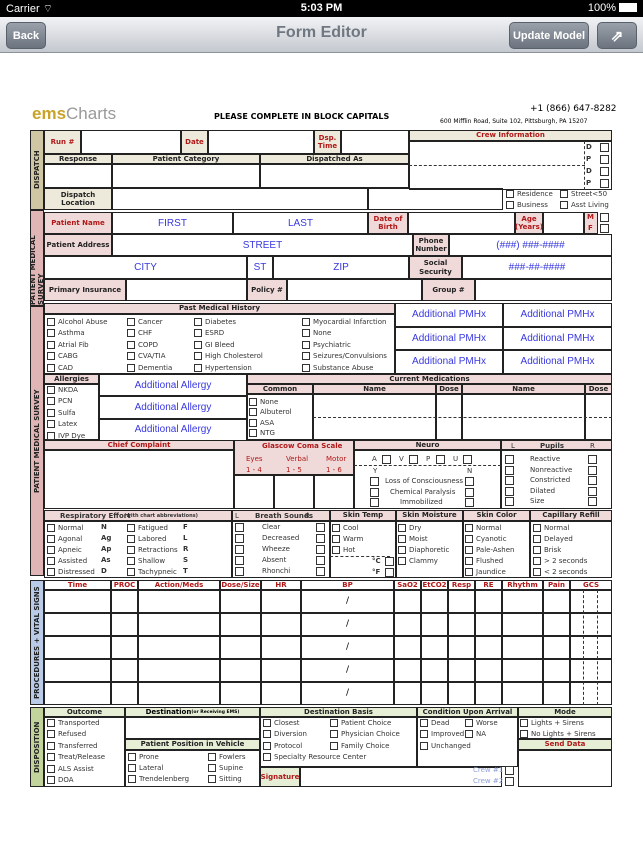 This screenshot has height=857, width=643. I want to click on female-checkbox, so click(604, 228).